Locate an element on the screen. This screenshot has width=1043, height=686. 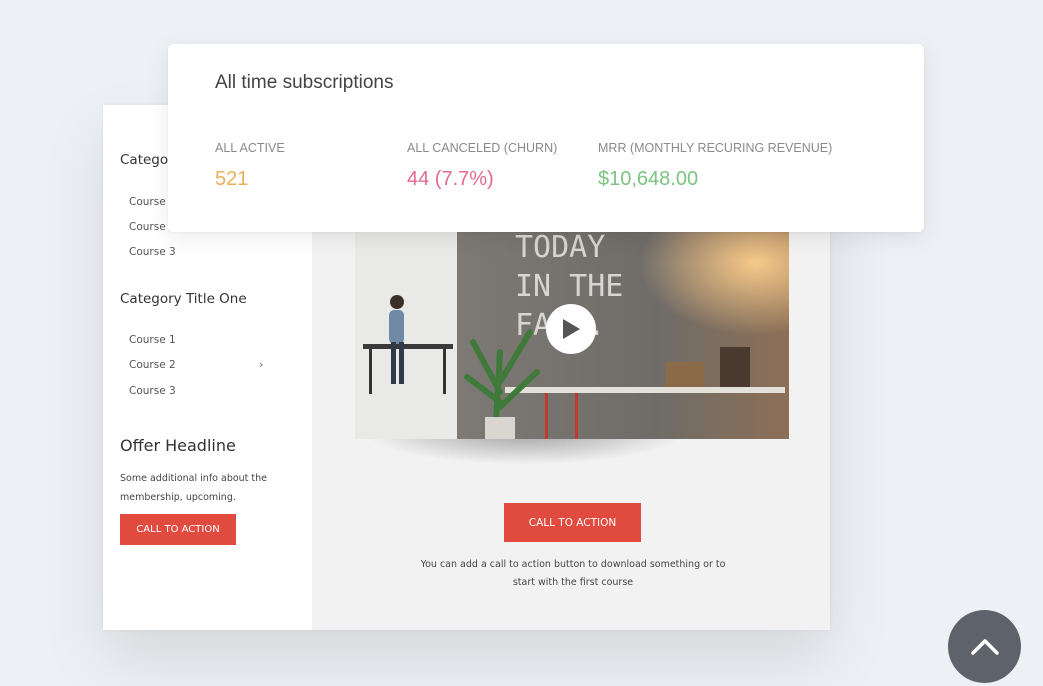
offer-headline: Offer Headline is located at coordinates (178, 445).